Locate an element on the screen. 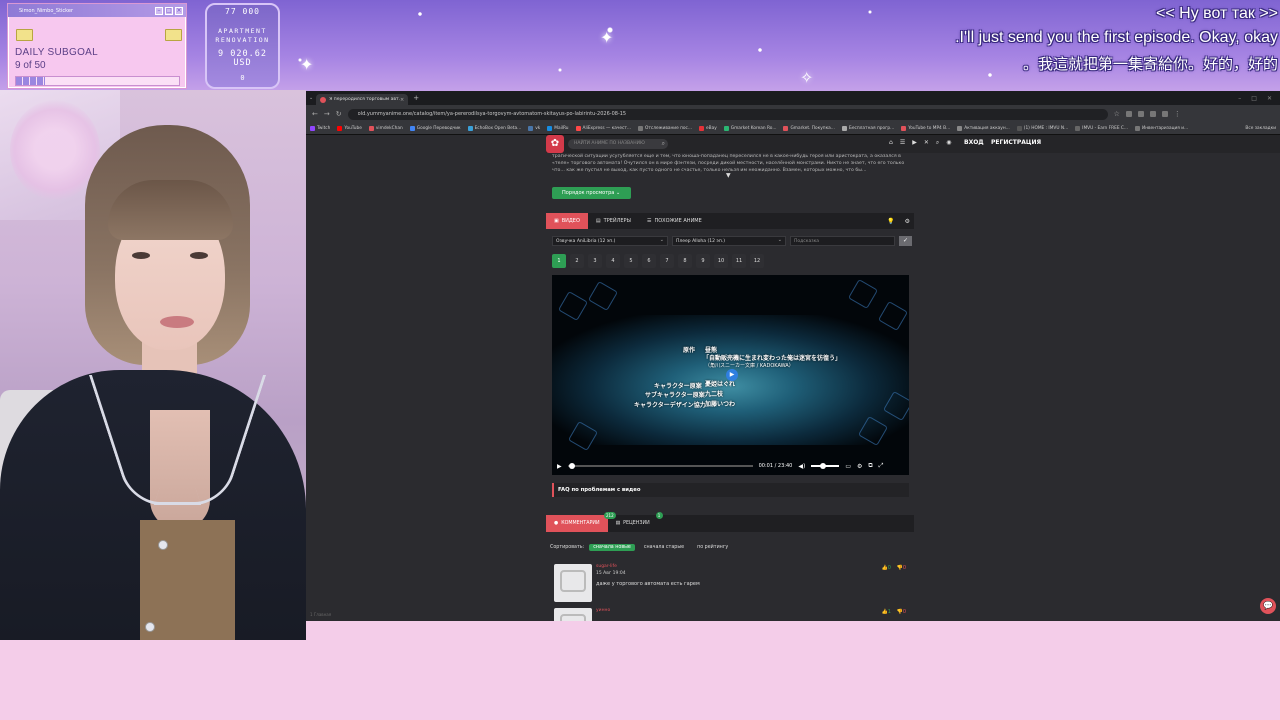 Image resolution: width=1280 pixels, height=720 pixels. watch-order-button: Порядок просмотра ⌄ is located at coordinates (591, 193).